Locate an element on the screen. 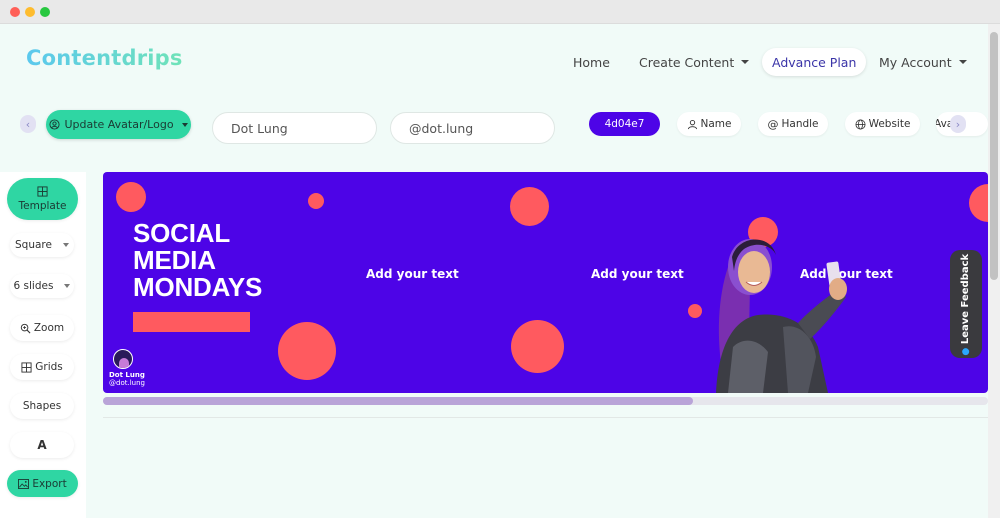 The width and height of the screenshot is (1000, 518). toolbar-scroll-left-button: ‹ is located at coordinates (28, 124).